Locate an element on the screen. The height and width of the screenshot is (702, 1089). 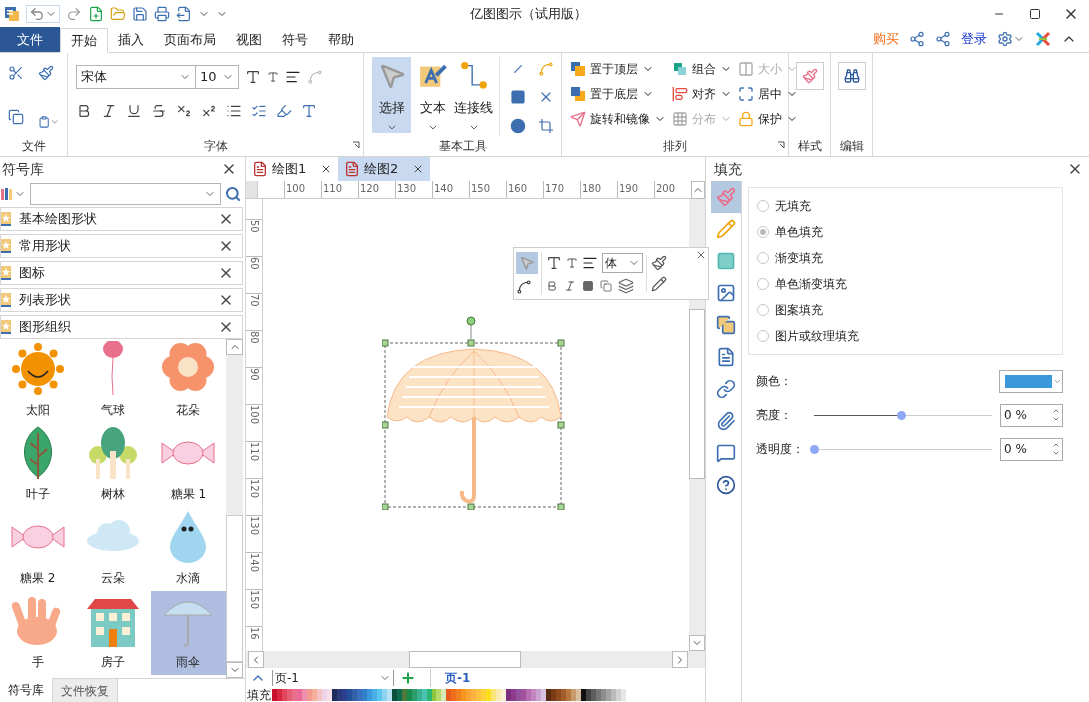
font-family-select: 宋体 is located at coordinates (136, 77).